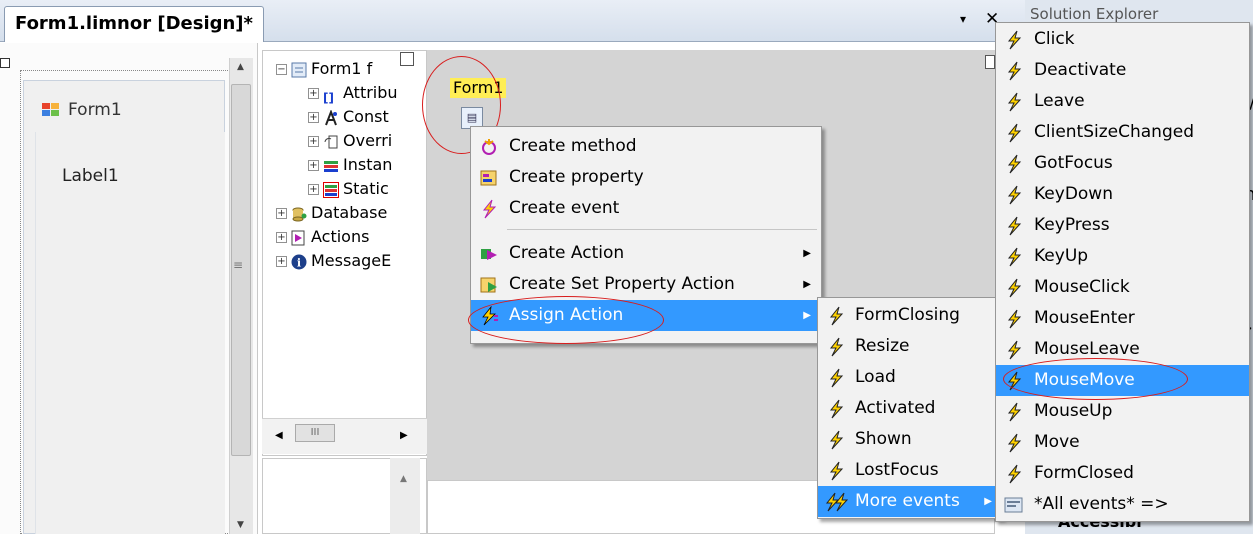 Image resolution: width=1253 pixels, height=534 pixels. What do you see at coordinates (1122, 318) in the screenshot?
I see `menu-item-mouseenter: MouseEnter` at bounding box center [1122, 318].